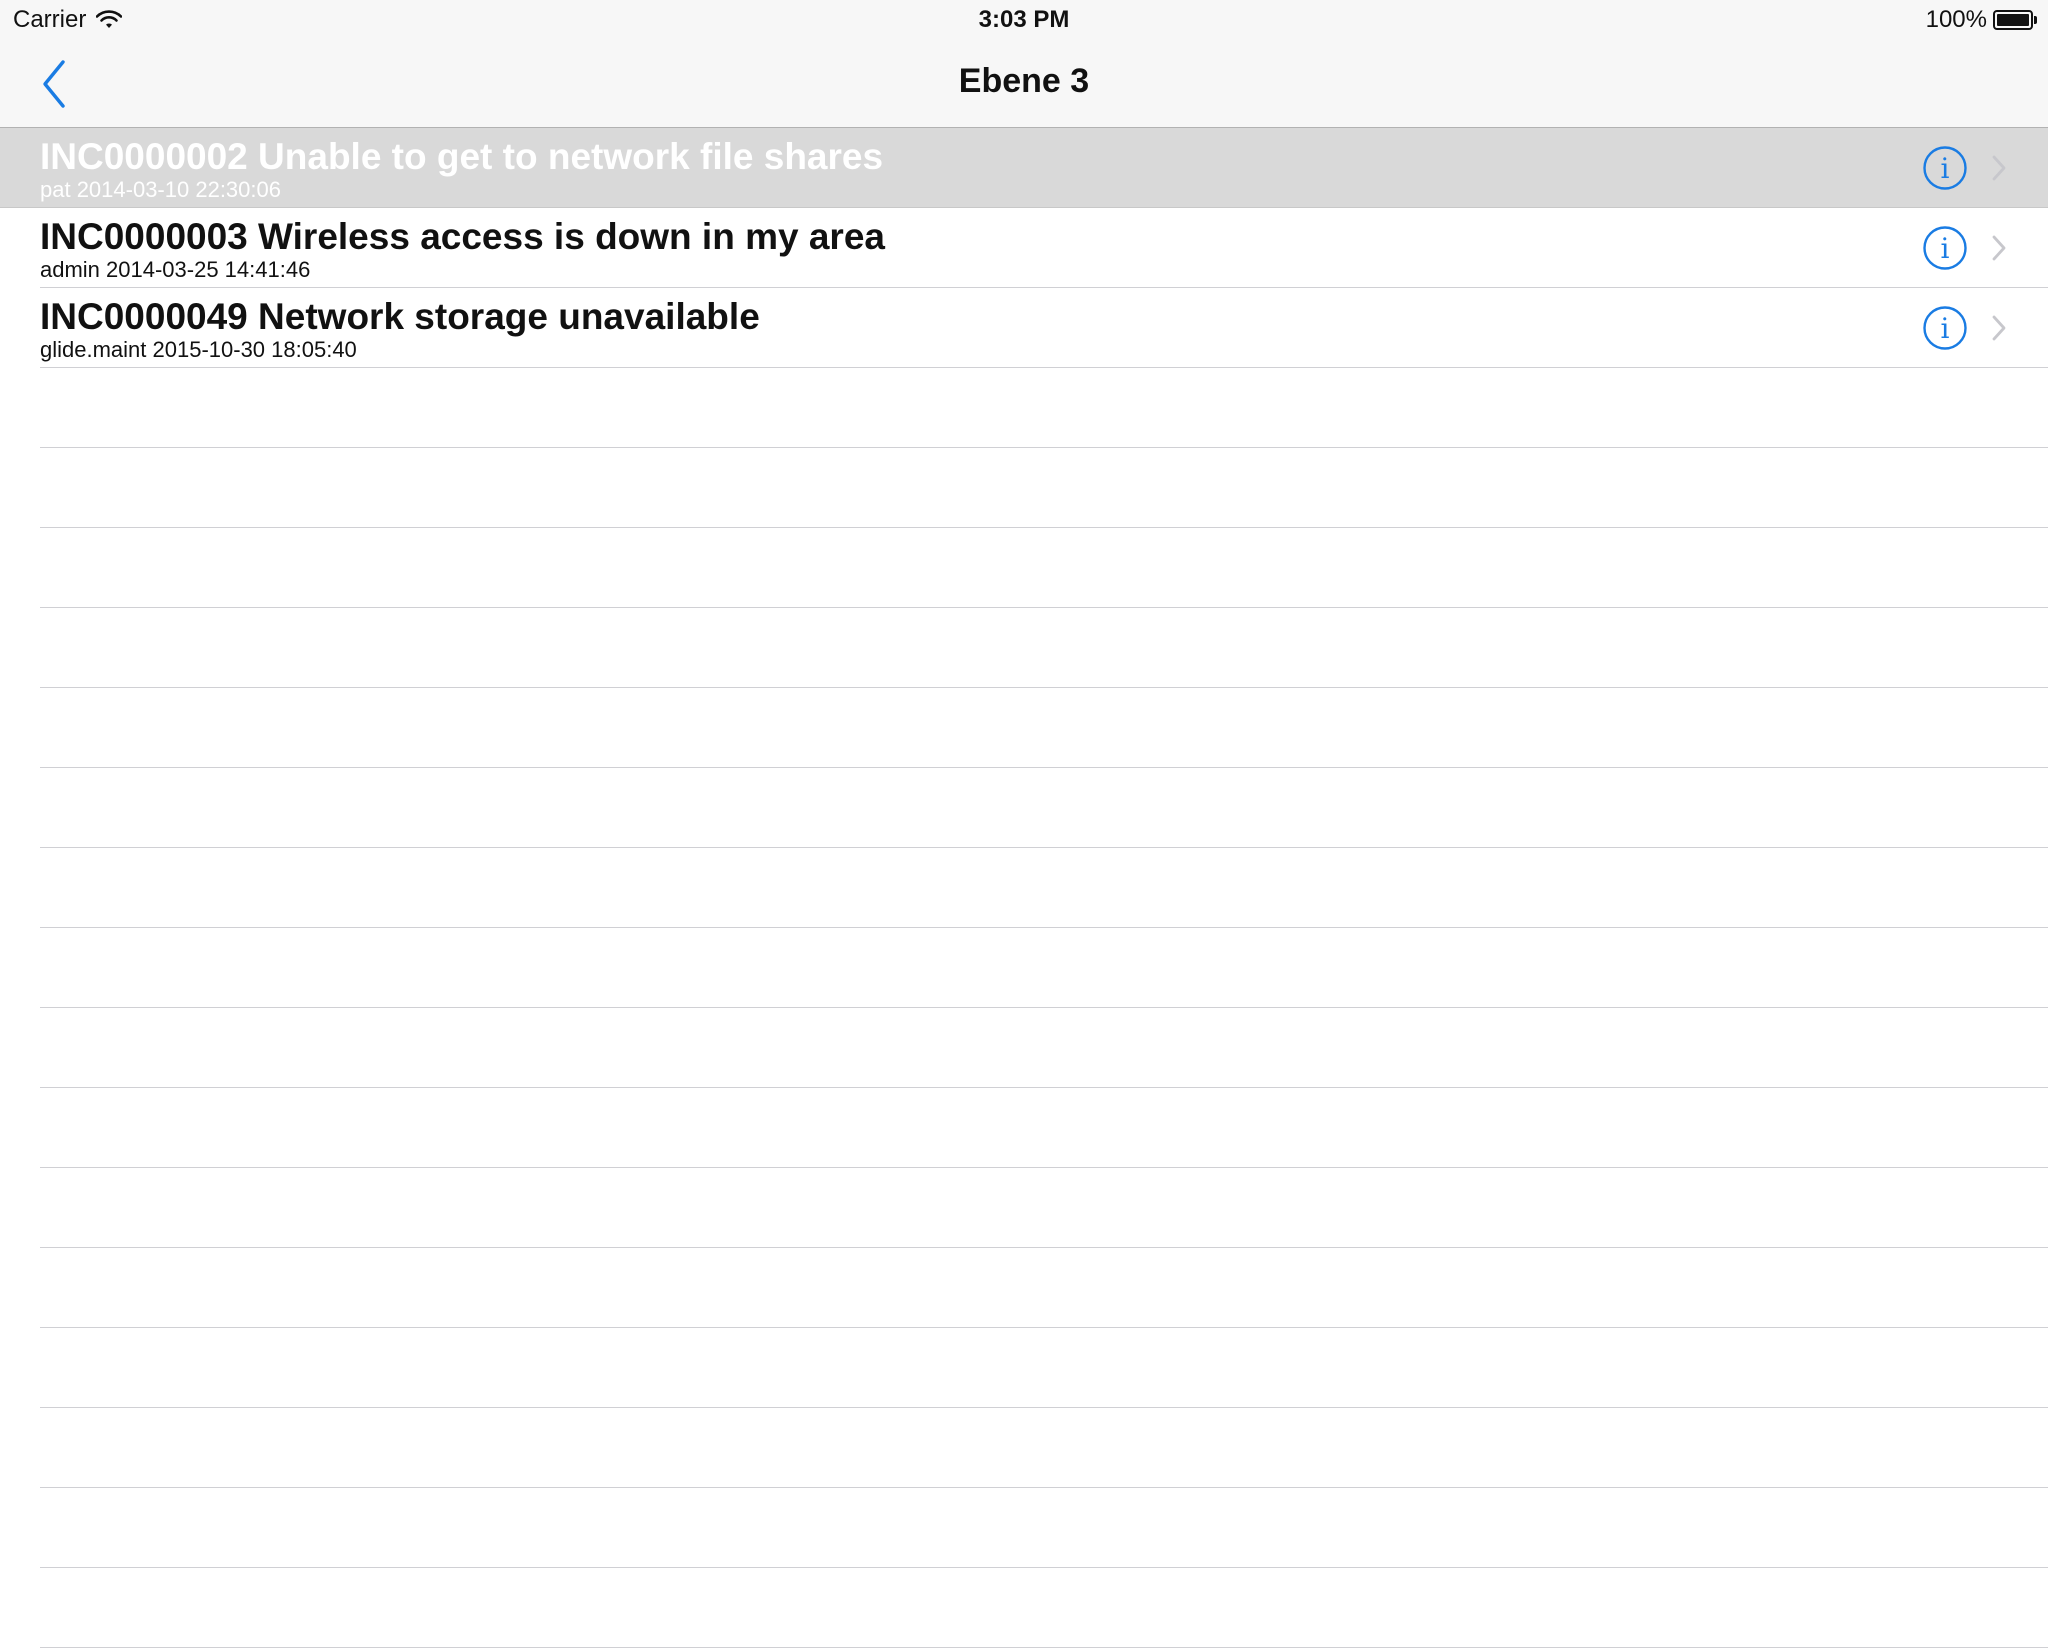 The height and width of the screenshot is (1648, 2048). Describe the element at coordinates (198, 349) in the screenshot. I see `incident-subtitle: glide.maint 2015-10-30 18:05:40` at that location.